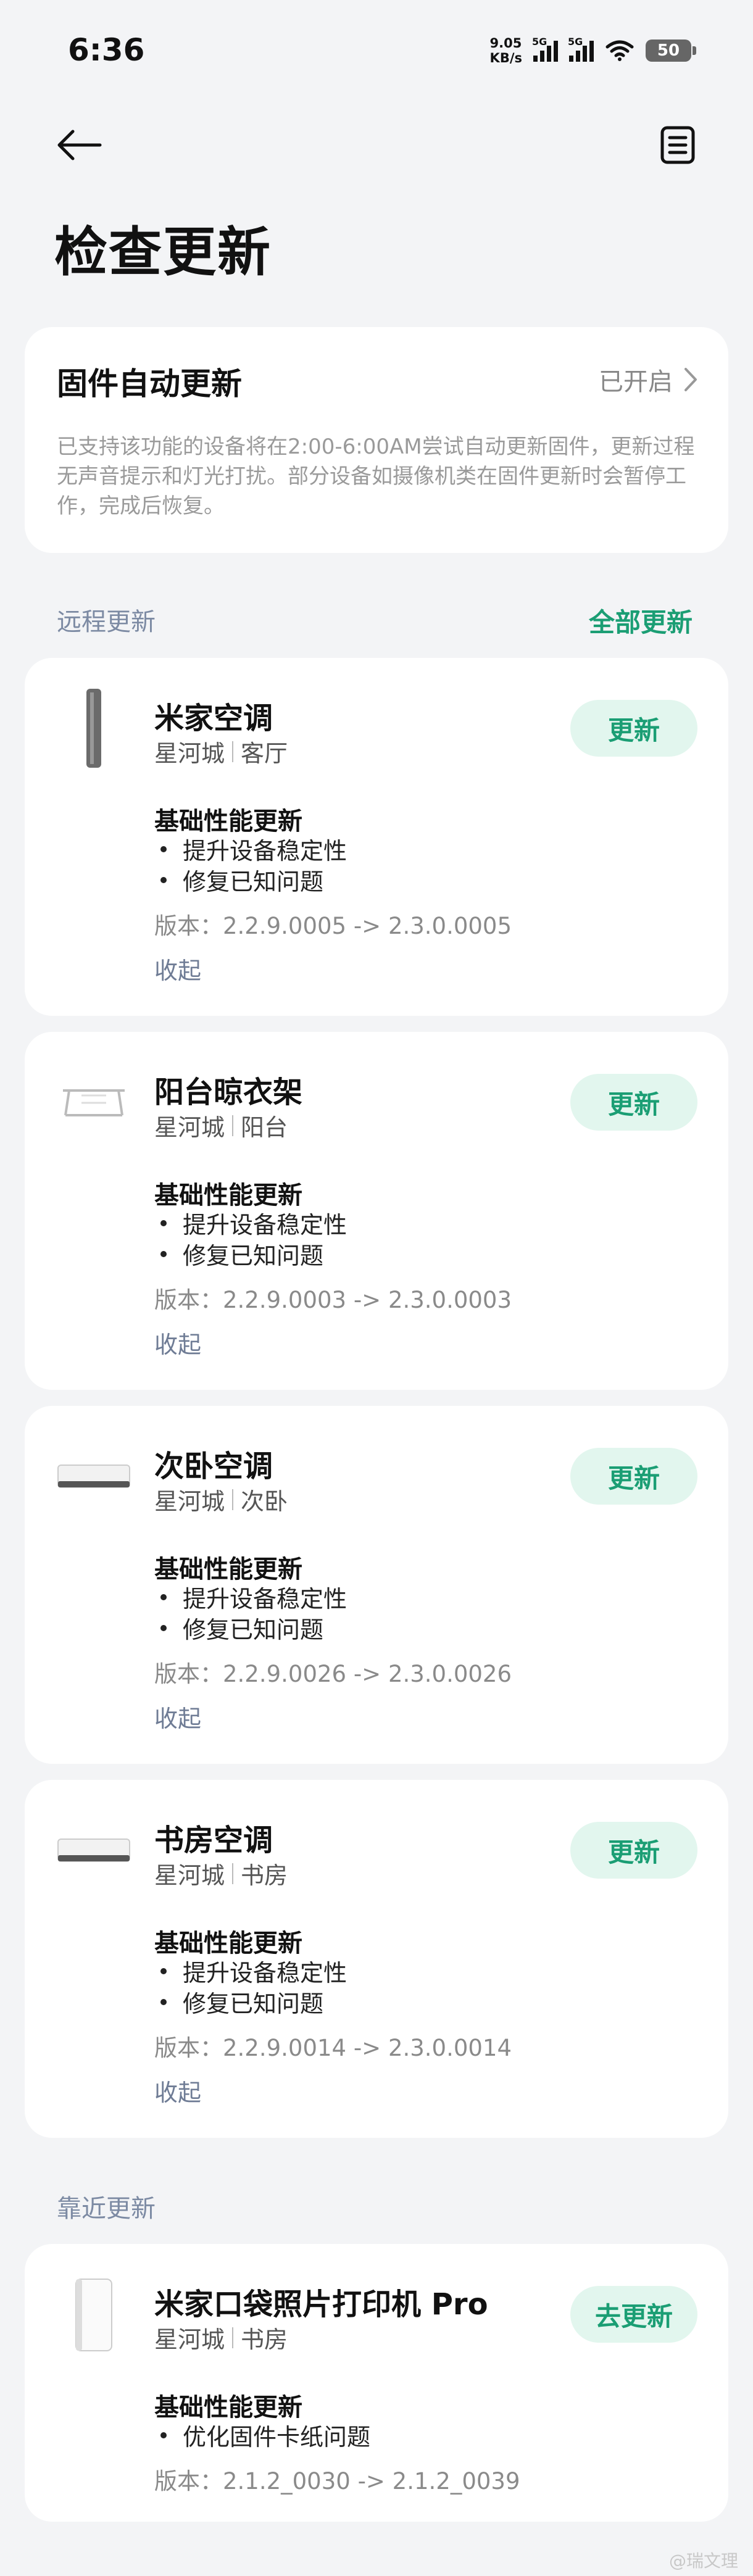 The height and width of the screenshot is (2576, 753). I want to click on menu-button, so click(677, 145).